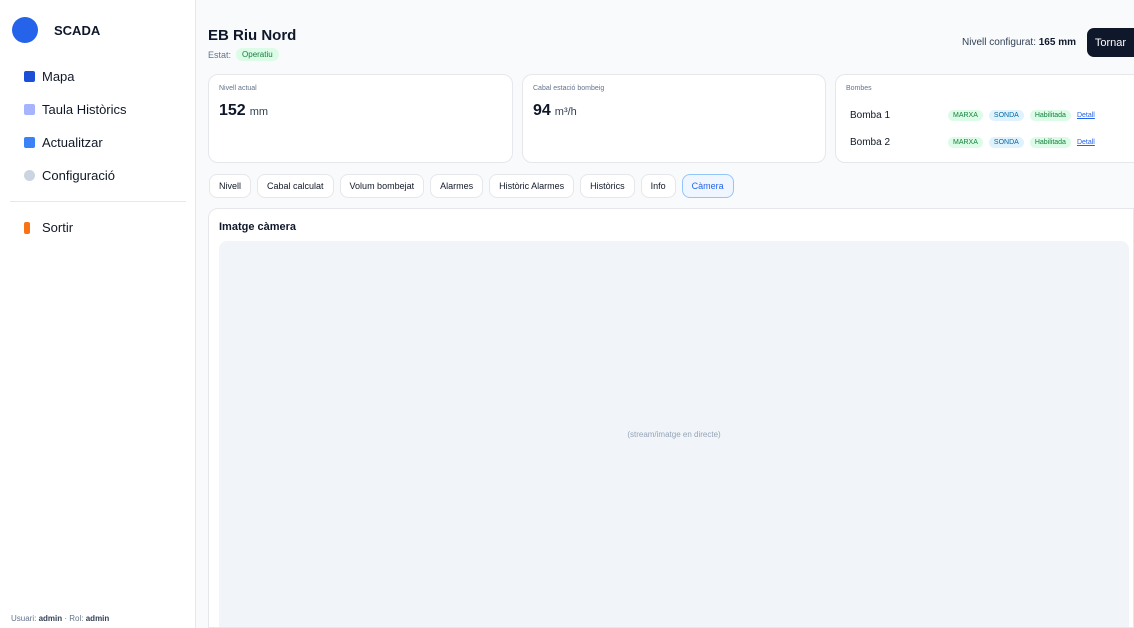 The width and height of the screenshot is (1134, 628). I want to click on tab-camera: Càmera, so click(707, 186).